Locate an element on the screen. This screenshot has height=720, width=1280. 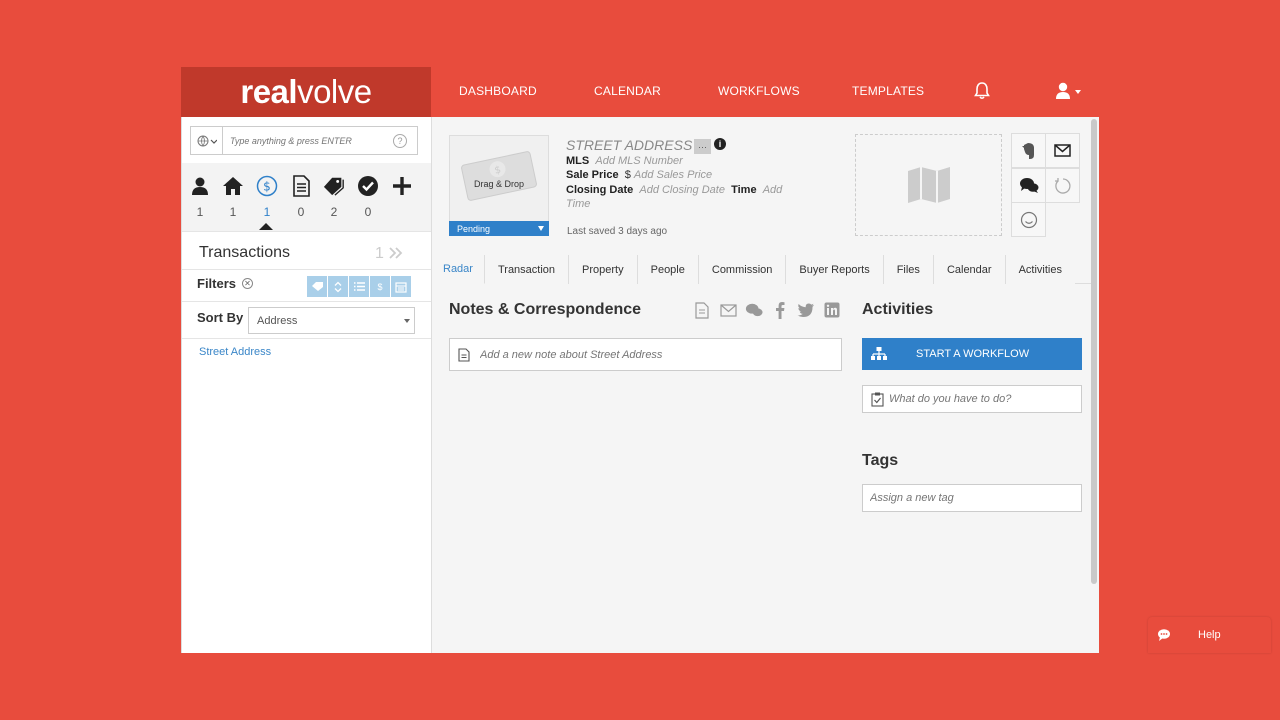
more-options-icon: ··· is located at coordinates (702, 146).